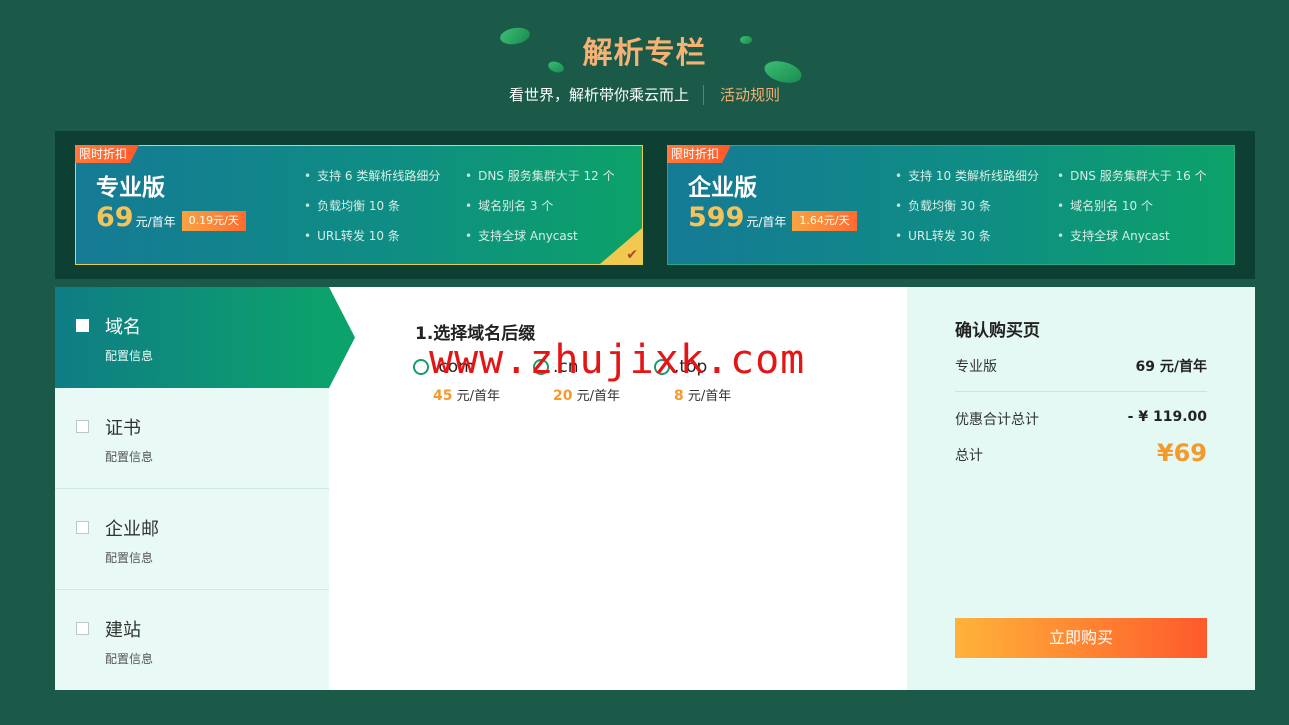 The width and height of the screenshot is (1289, 725). I want to click on summary-total-label: 总计, so click(969, 456).